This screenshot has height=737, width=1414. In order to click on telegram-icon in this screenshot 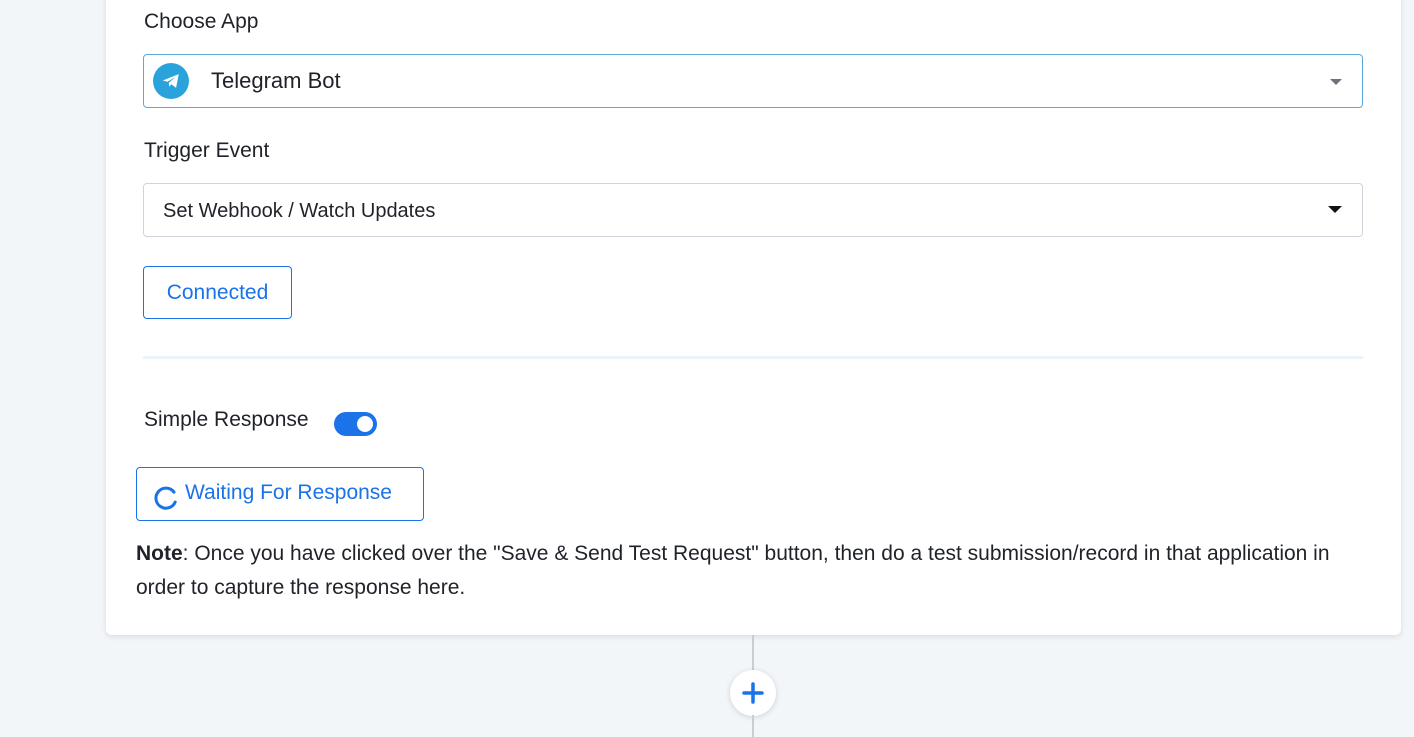, I will do `click(171, 81)`.